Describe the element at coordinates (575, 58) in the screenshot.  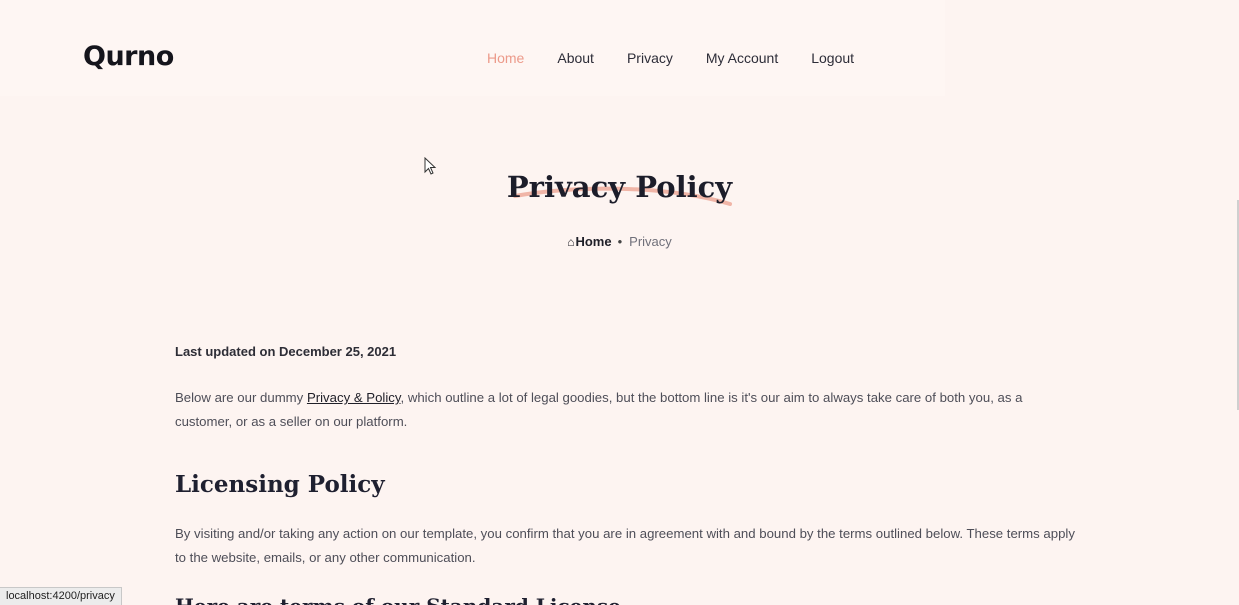
I see `nav-about: About` at that location.